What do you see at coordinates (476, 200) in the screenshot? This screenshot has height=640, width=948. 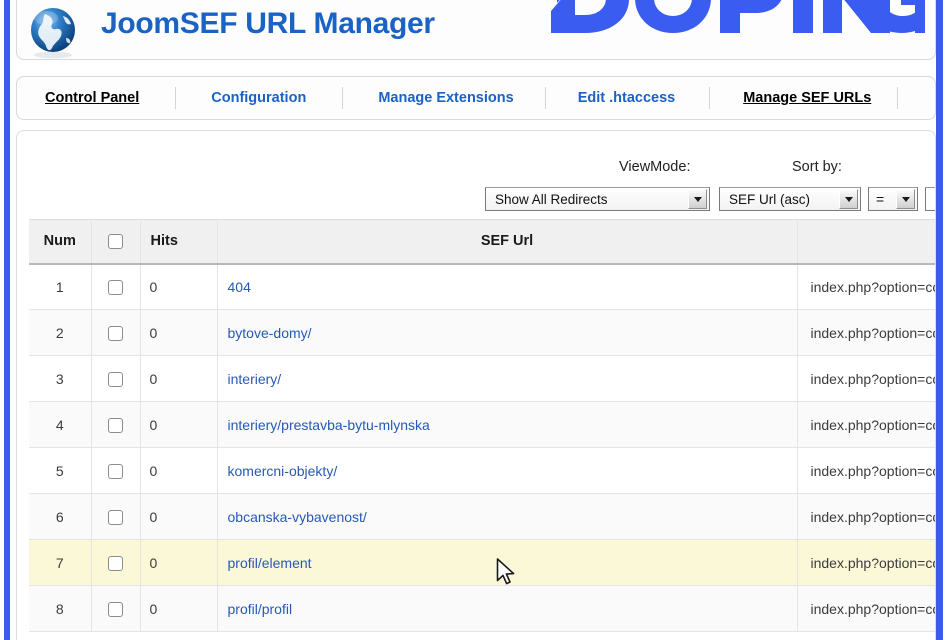 I see `filter-control-row: Show All Redirects SEF Url (asc) =` at bounding box center [476, 200].